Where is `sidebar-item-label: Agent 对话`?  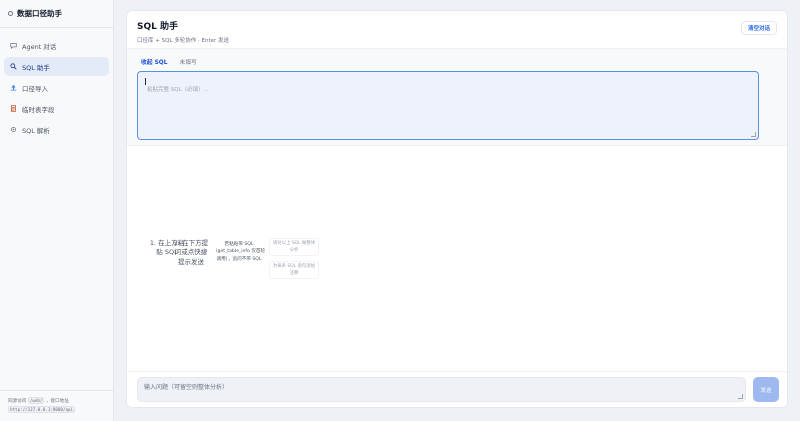 sidebar-item-label: Agent 对话 is located at coordinates (39, 46).